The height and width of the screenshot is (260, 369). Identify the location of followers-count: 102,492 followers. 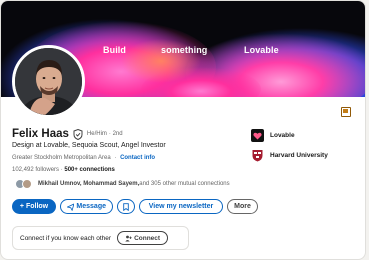
(35, 170).